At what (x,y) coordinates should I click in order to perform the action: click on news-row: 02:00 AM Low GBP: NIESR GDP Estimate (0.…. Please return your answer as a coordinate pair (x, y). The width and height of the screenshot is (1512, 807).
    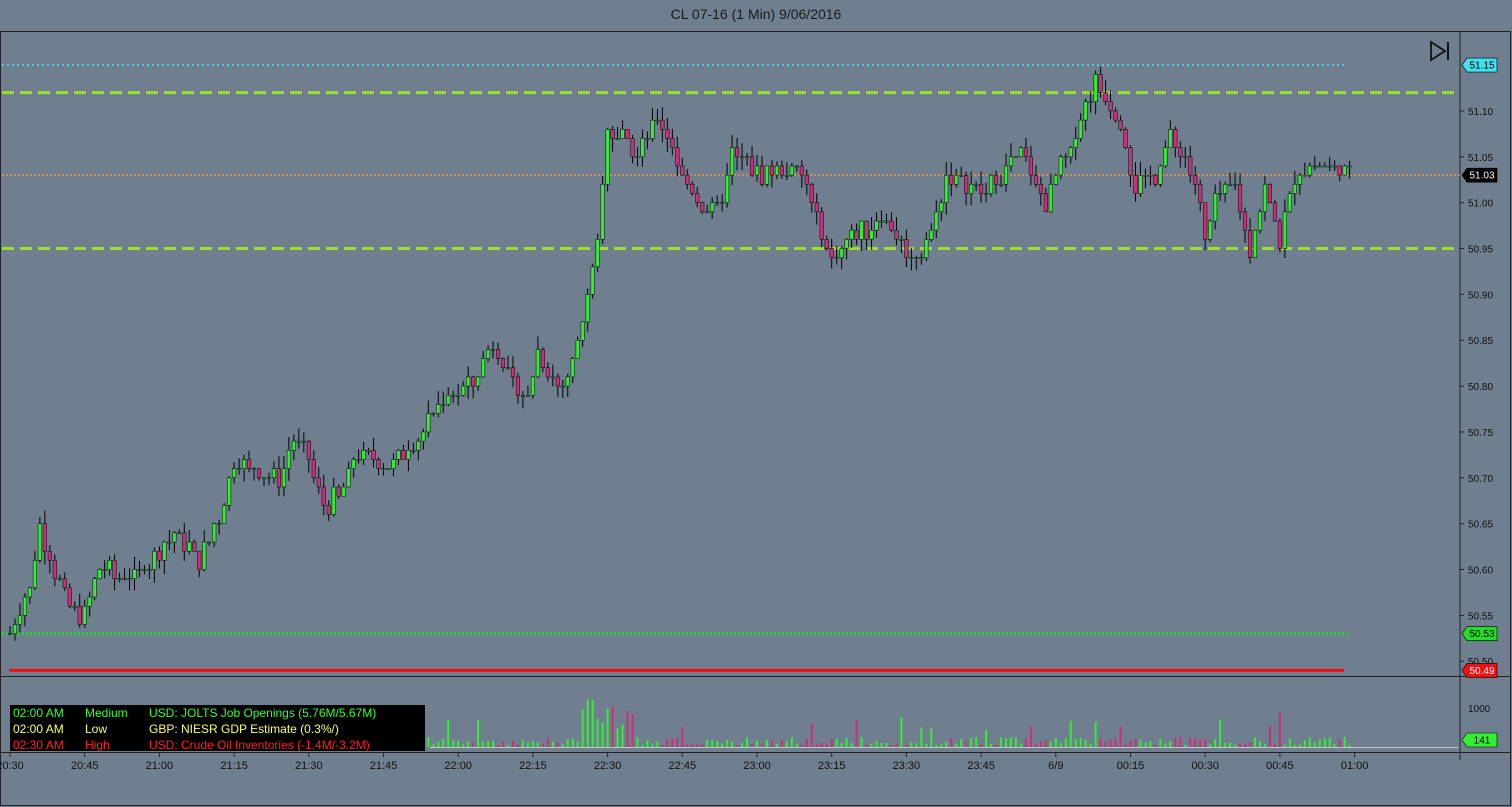
    Looking at the image, I should click on (217, 729).